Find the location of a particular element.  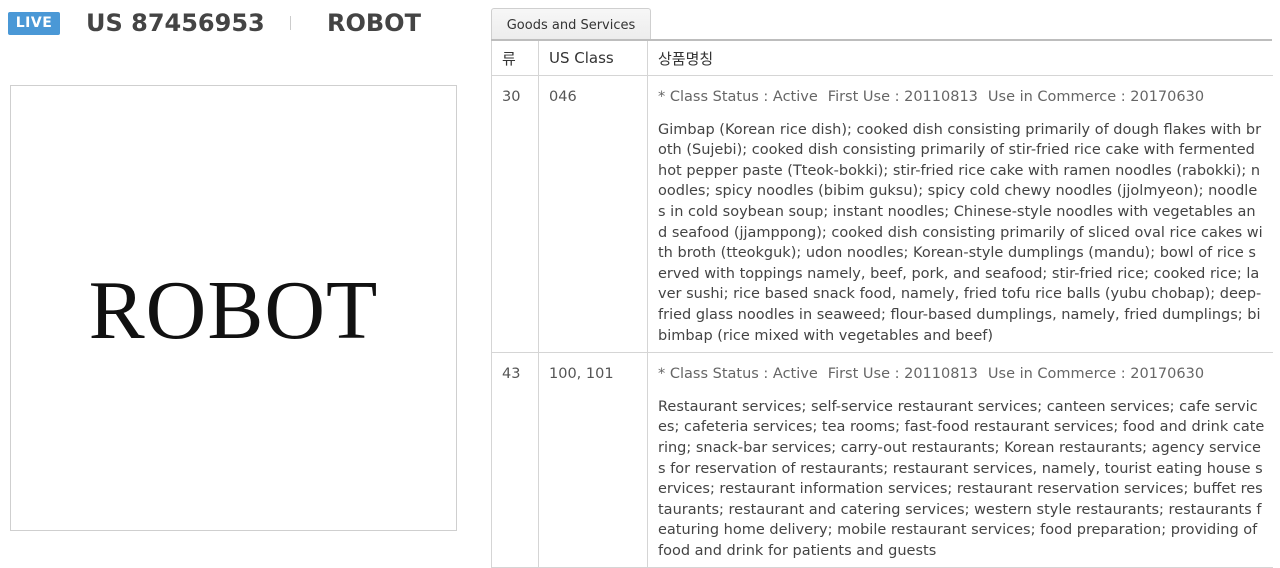

tab-goods-and-services: Goods and Services is located at coordinates (571, 24).